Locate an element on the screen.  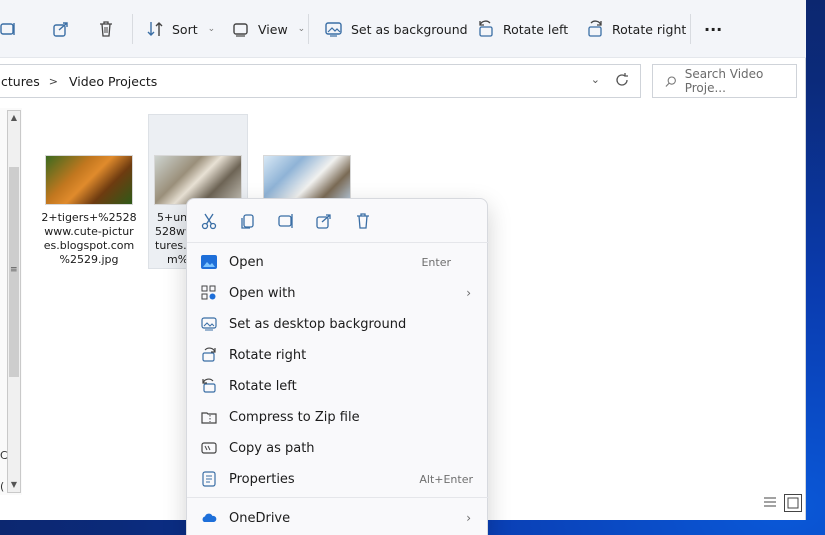
address-bar: ctures > Video Projects ⌄ is located at coordinates (320, 81).